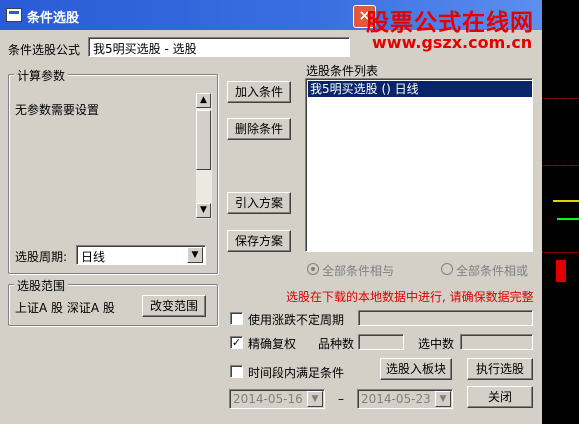 This screenshot has width=579, height=424. I want to click on and-radio, so click(313, 269).